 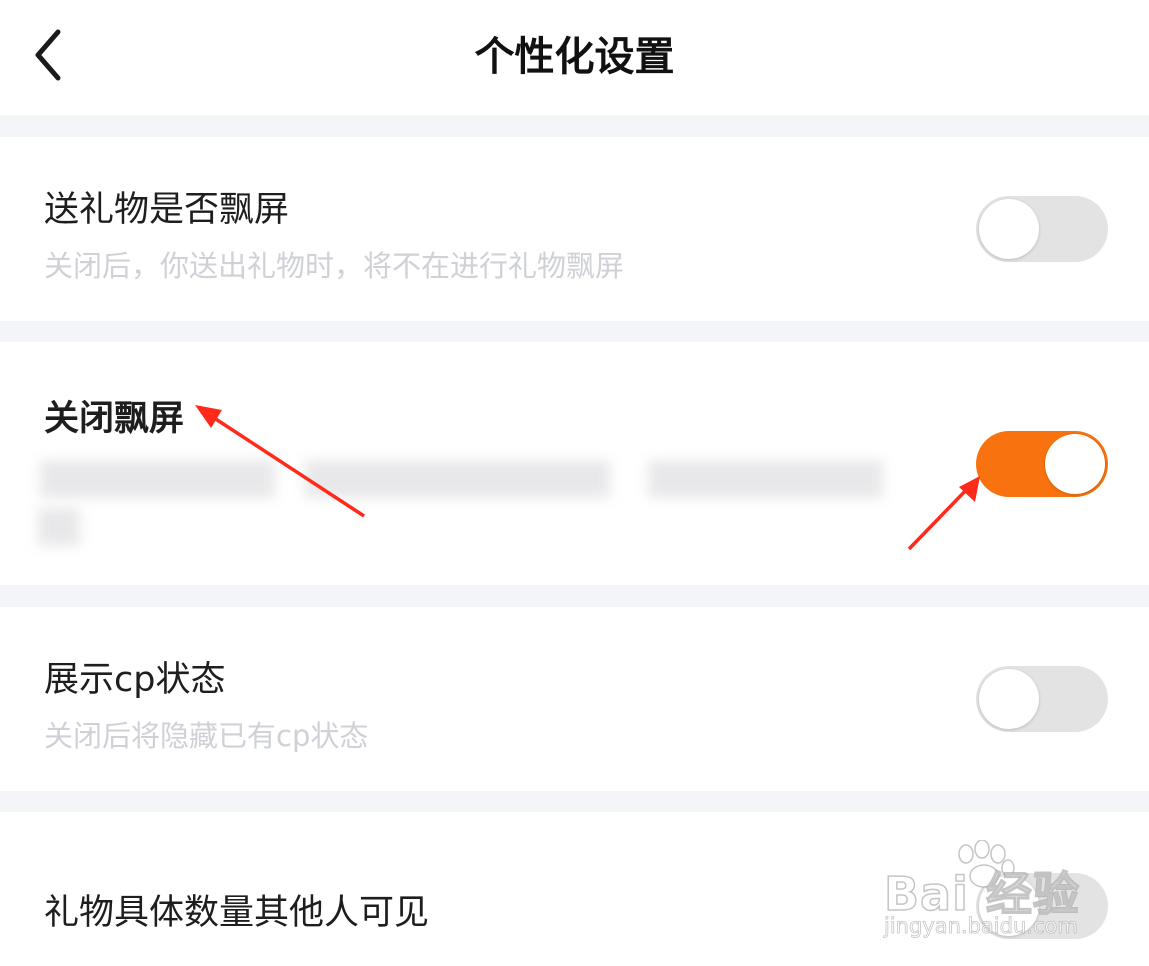 I want to click on page-title: 个性化设置, so click(x=574, y=57).